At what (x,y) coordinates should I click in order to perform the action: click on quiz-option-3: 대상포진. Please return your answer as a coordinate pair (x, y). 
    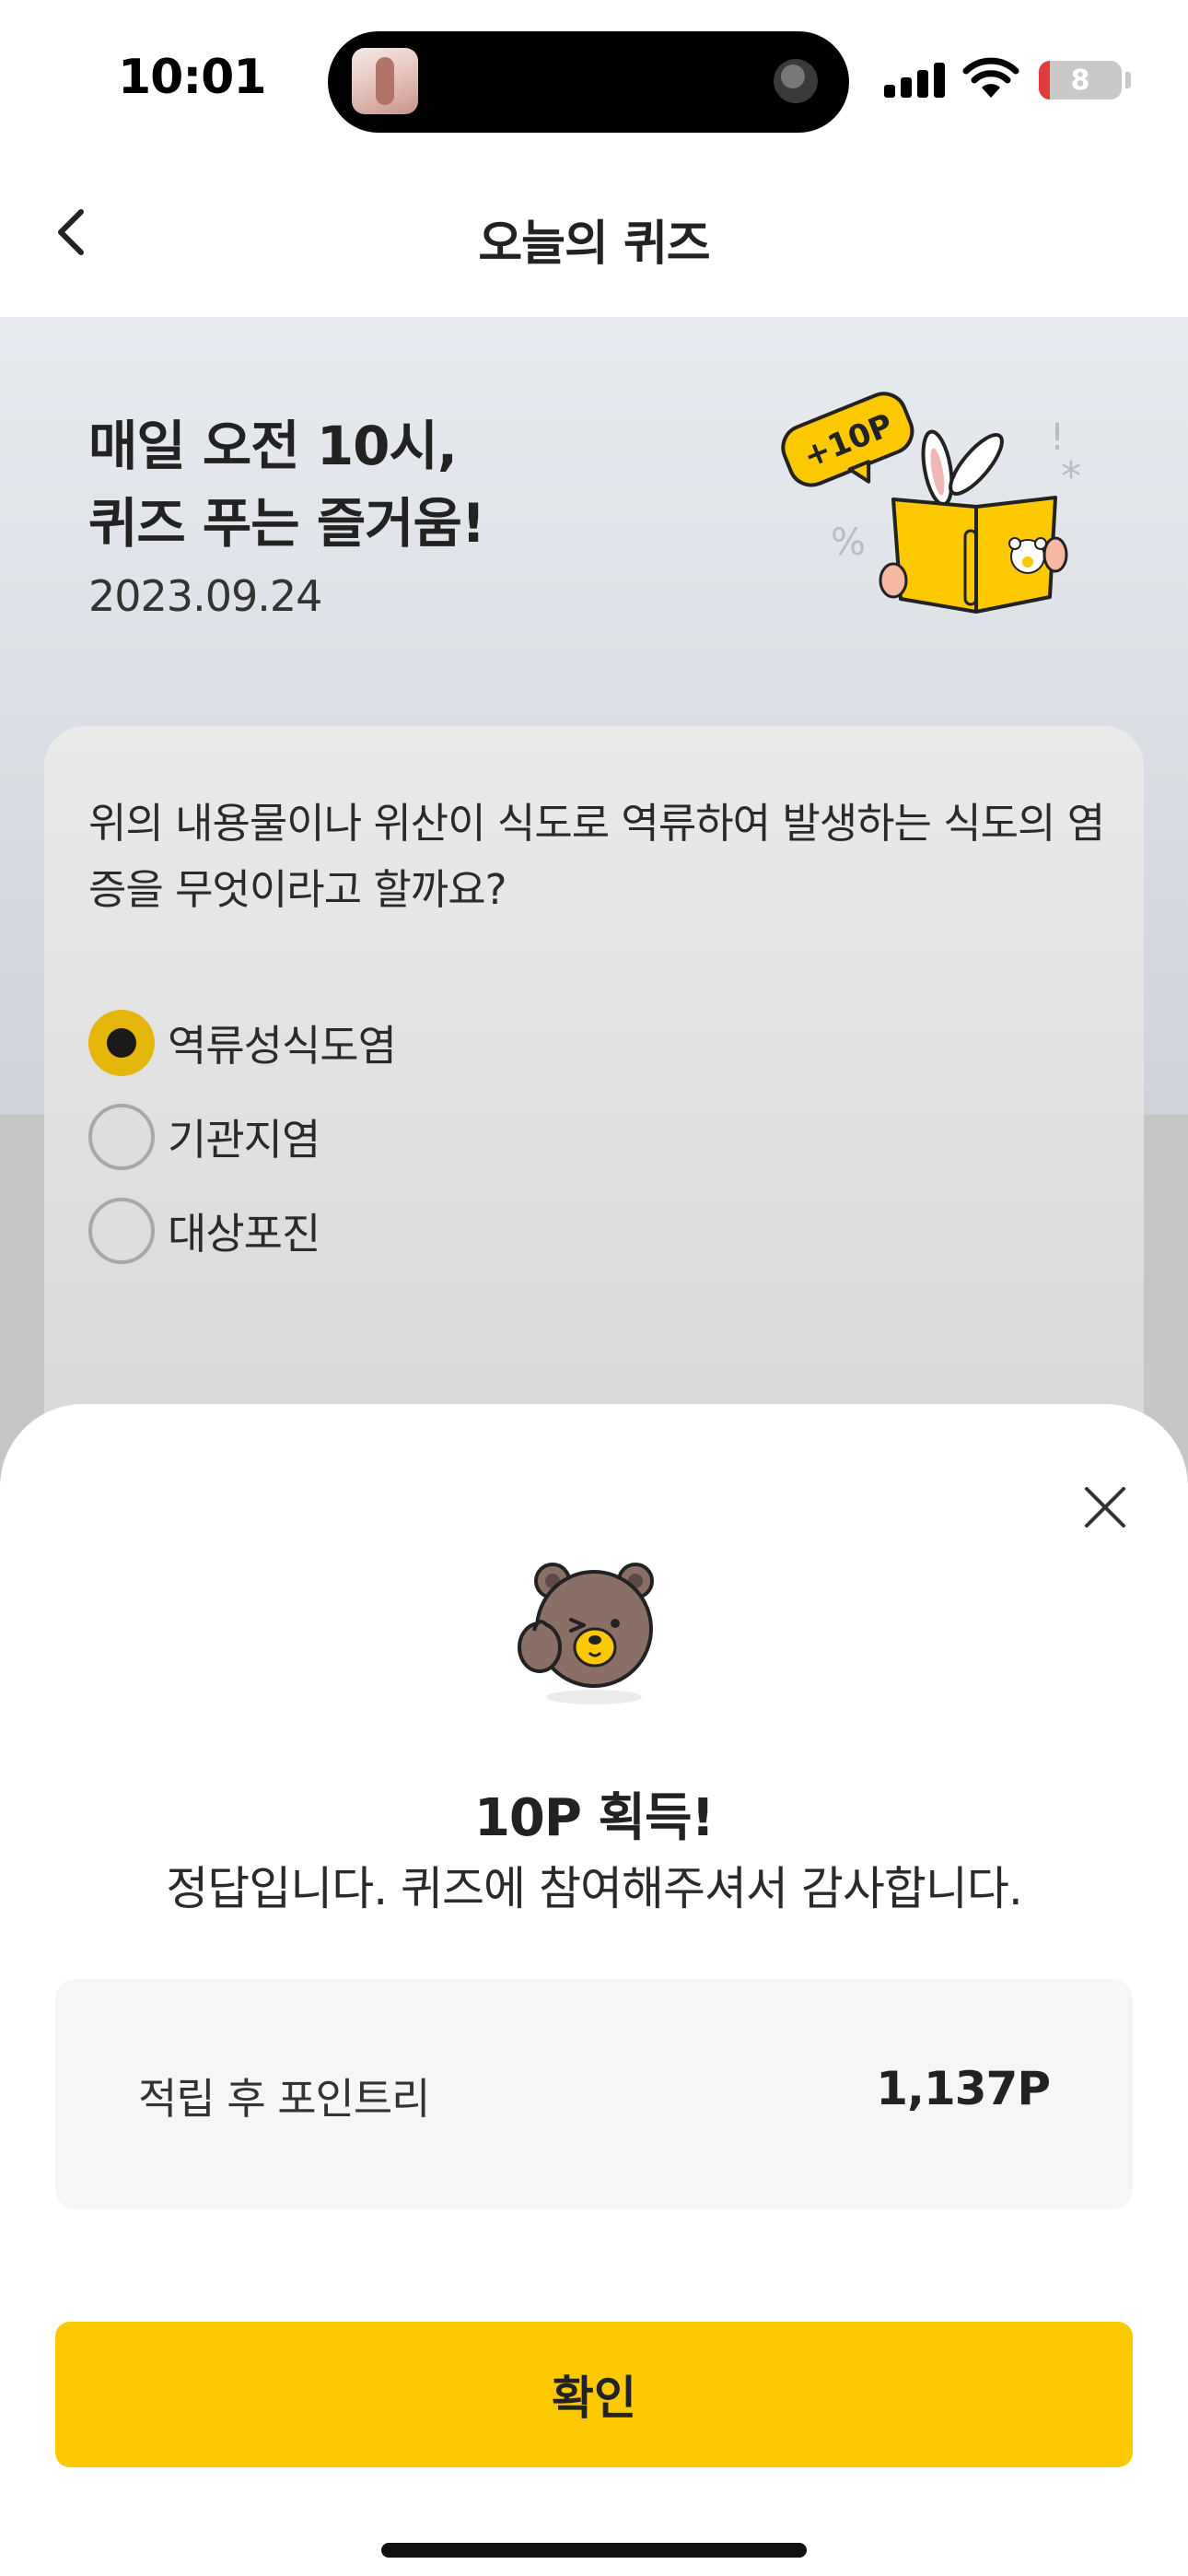
    Looking at the image, I should click on (204, 1231).